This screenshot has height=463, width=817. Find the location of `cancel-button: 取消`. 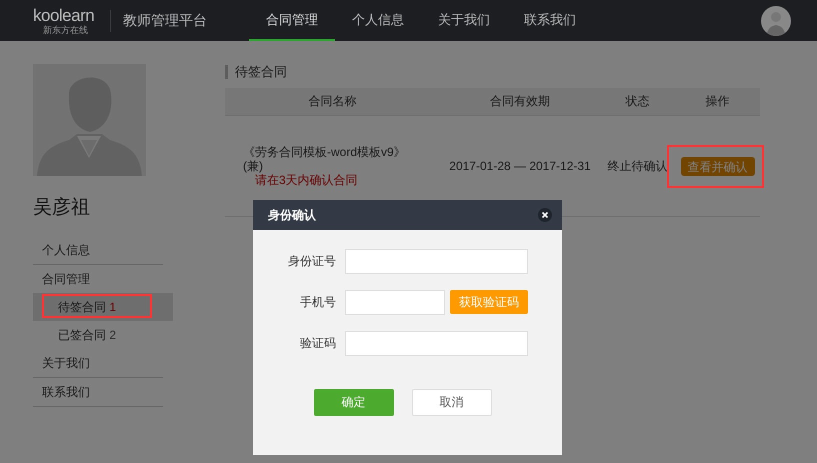

cancel-button: 取消 is located at coordinates (452, 402).